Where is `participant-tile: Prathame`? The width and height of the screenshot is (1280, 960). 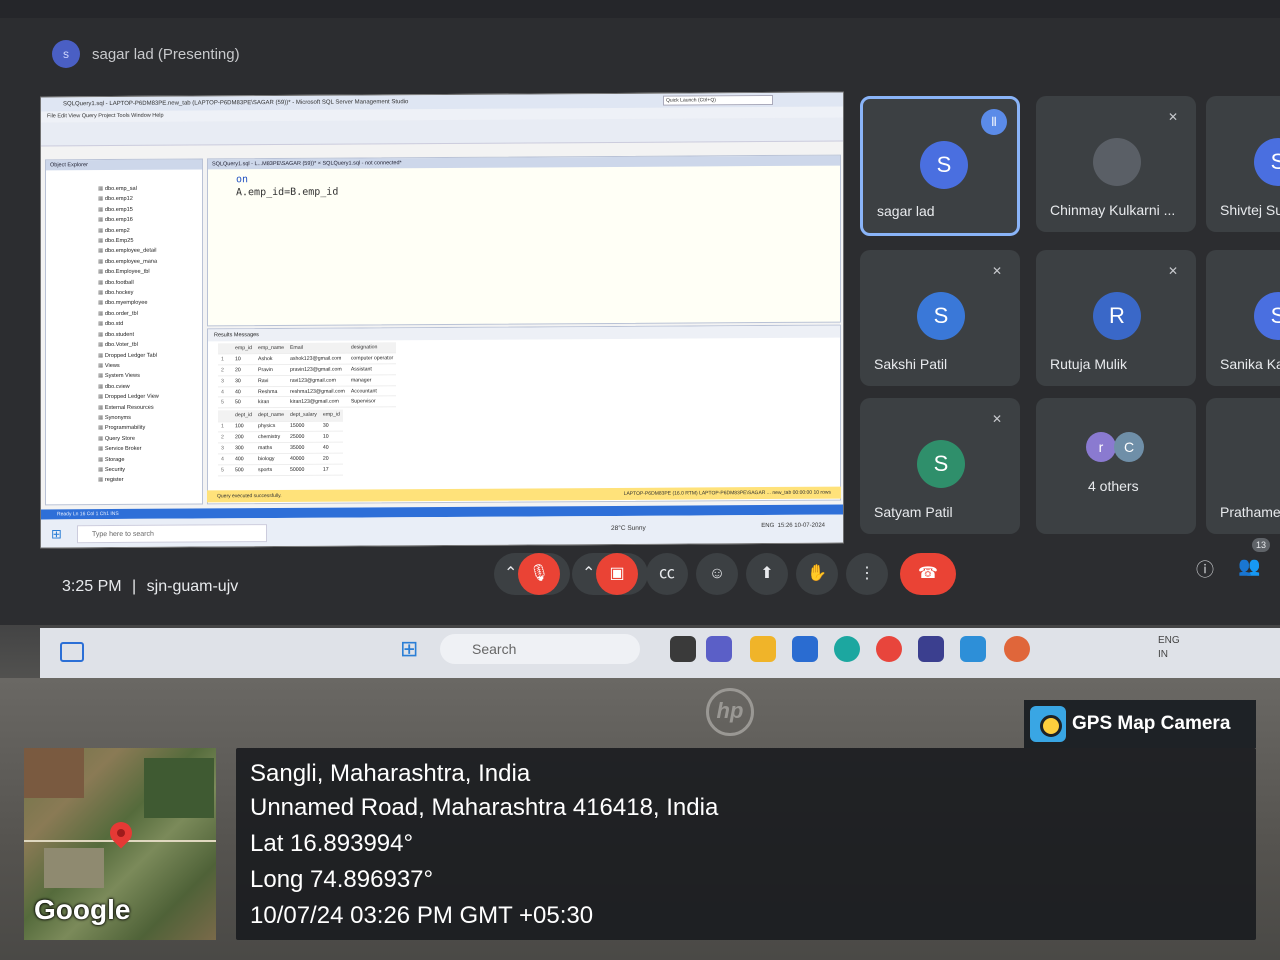 participant-tile: Prathame is located at coordinates (1243, 466).